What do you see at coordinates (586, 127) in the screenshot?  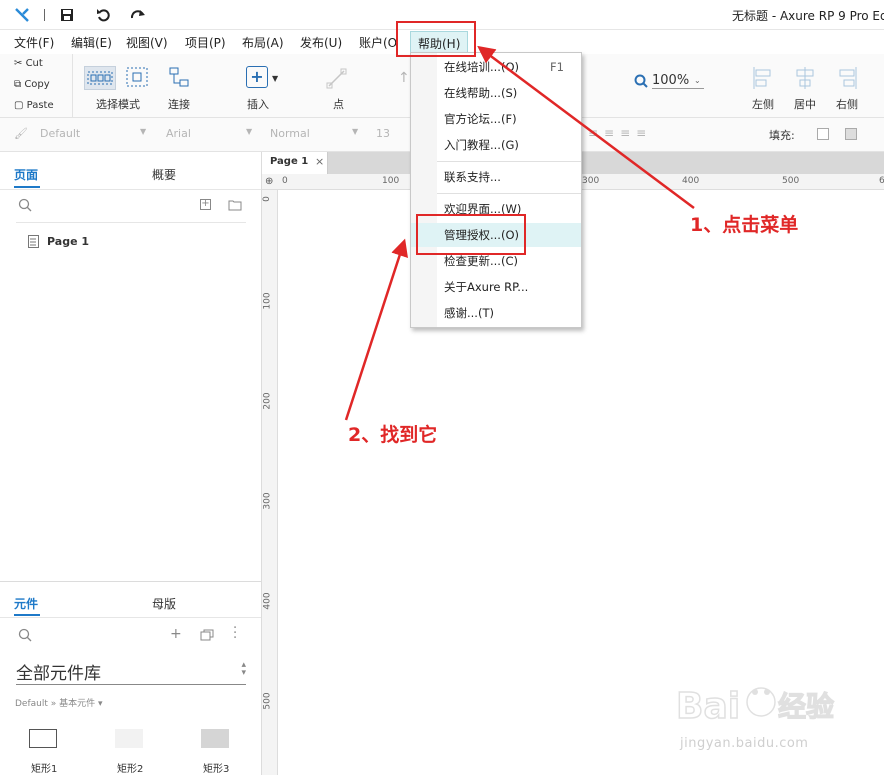 I see `arrow-to-help-menu` at bounding box center [586, 127].